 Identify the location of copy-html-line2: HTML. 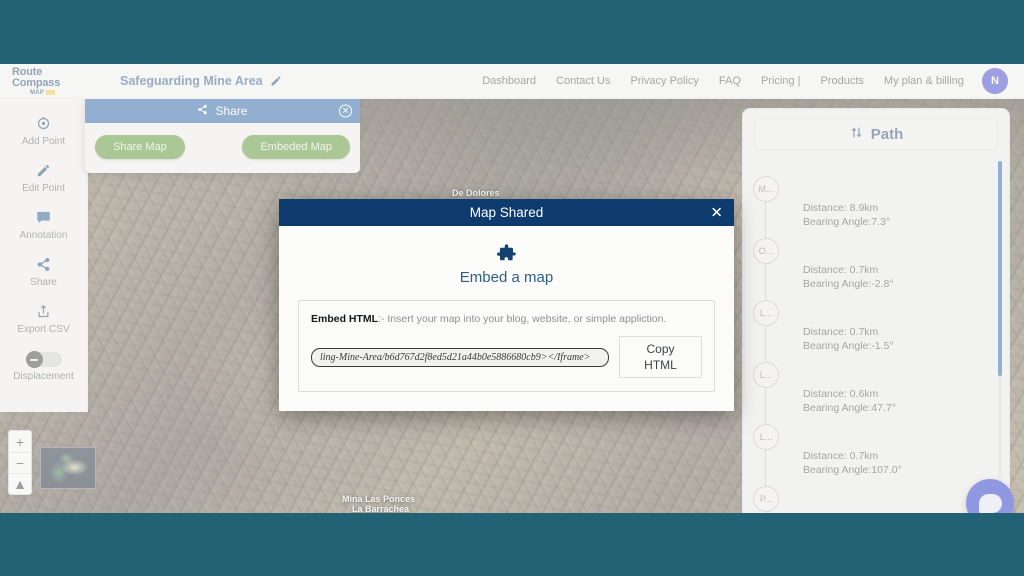
(660, 365).